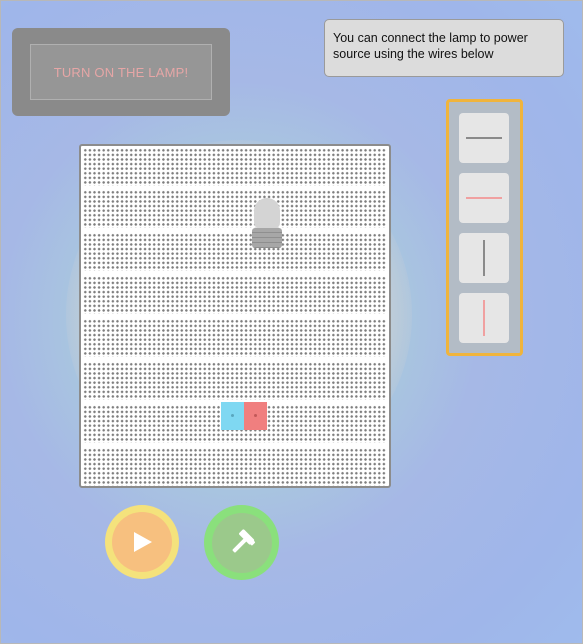 This screenshot has height=644, width=583. I want to click on battery-icon, so click(244, 416).